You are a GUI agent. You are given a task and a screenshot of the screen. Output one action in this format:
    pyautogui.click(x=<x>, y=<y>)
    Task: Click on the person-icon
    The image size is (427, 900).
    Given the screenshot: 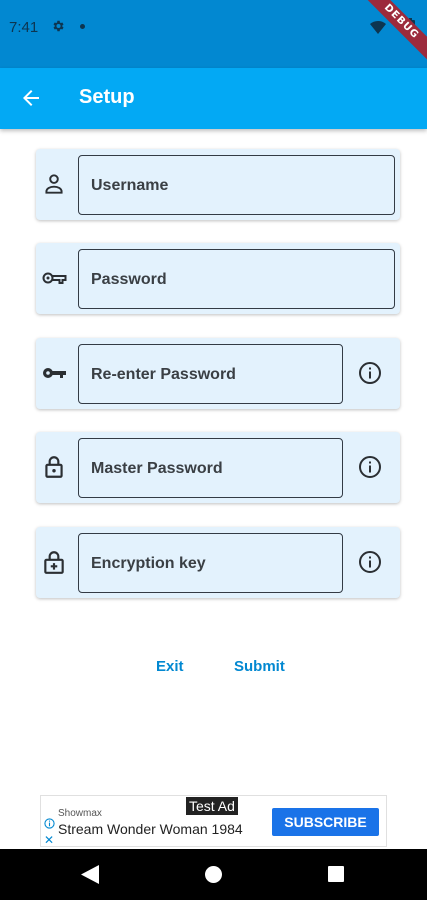 What is the action you would take?
    pyautogui.click(x=54, y=184)
    